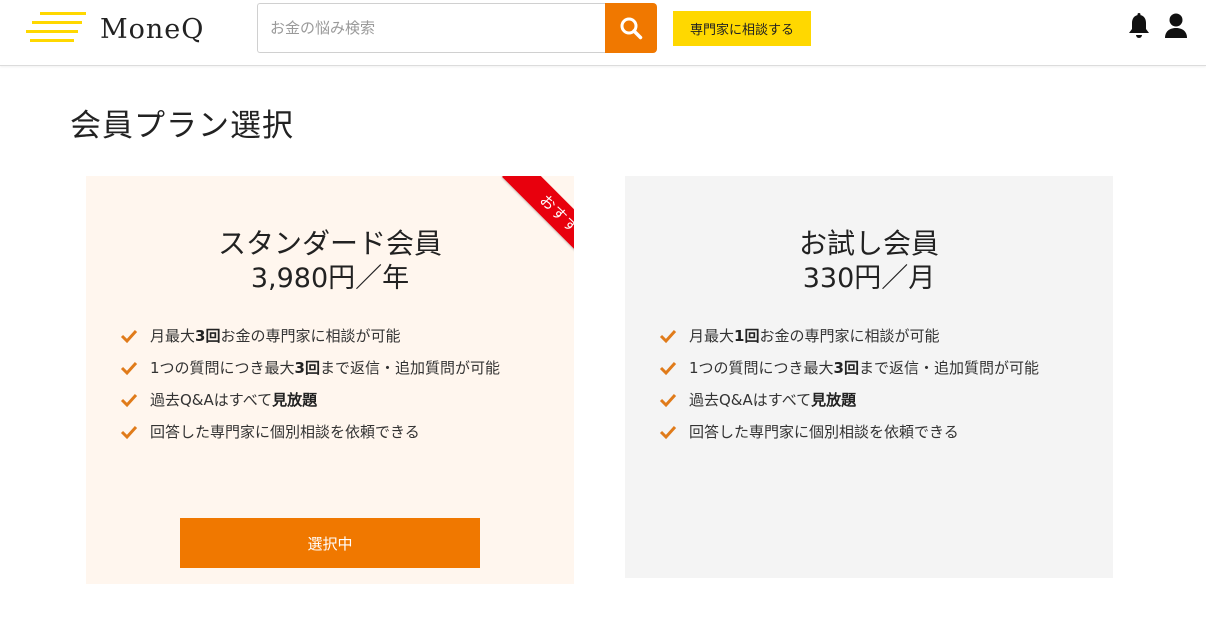  Describe the element at coordinates (869, 278) in the screenshot. I see `plan-price: 330円／月` at that location.